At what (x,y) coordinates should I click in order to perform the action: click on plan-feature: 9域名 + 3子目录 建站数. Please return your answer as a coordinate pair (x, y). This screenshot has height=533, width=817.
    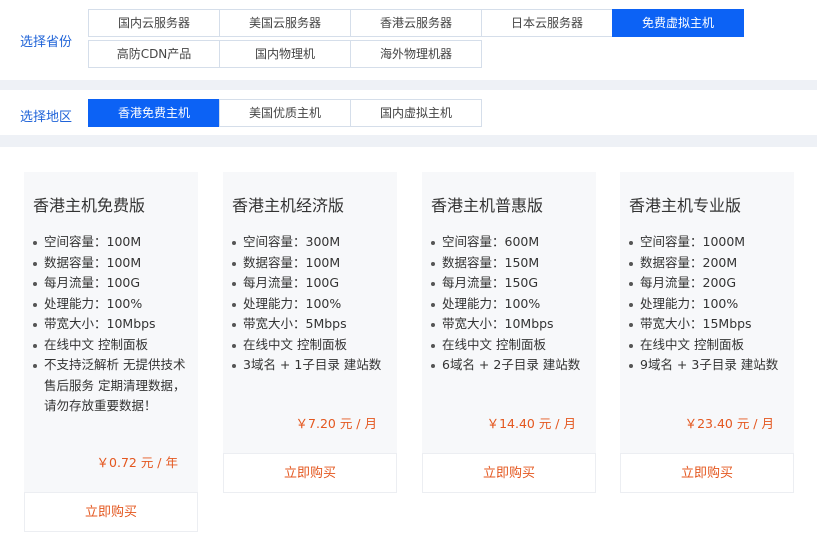
    Looking at the image, I should click on (708, 365).